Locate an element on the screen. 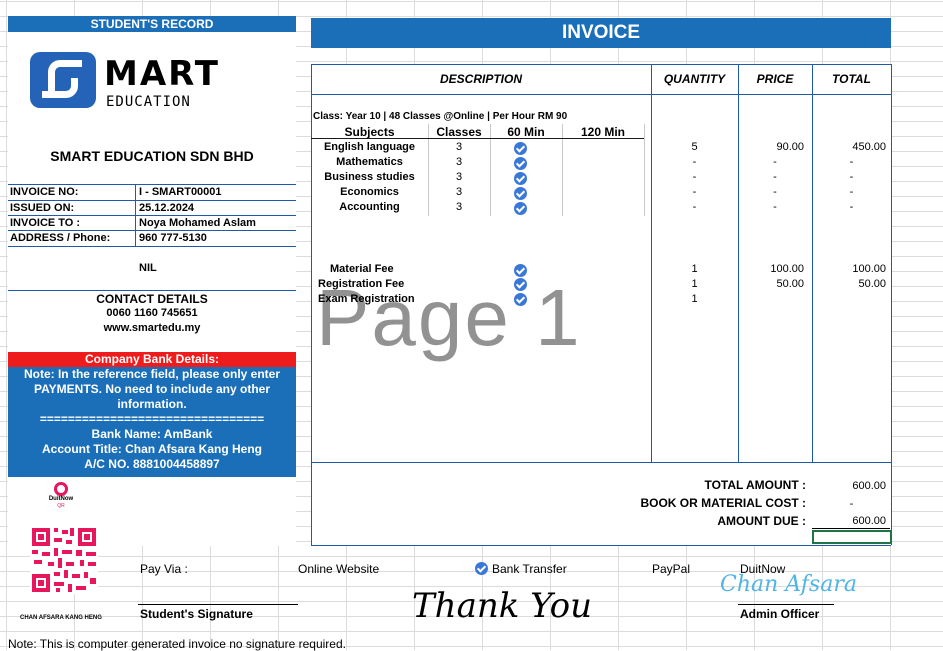 This screenshot has width=943, height=651. subject-name: Mathematics is located at coordinates (369, 162).